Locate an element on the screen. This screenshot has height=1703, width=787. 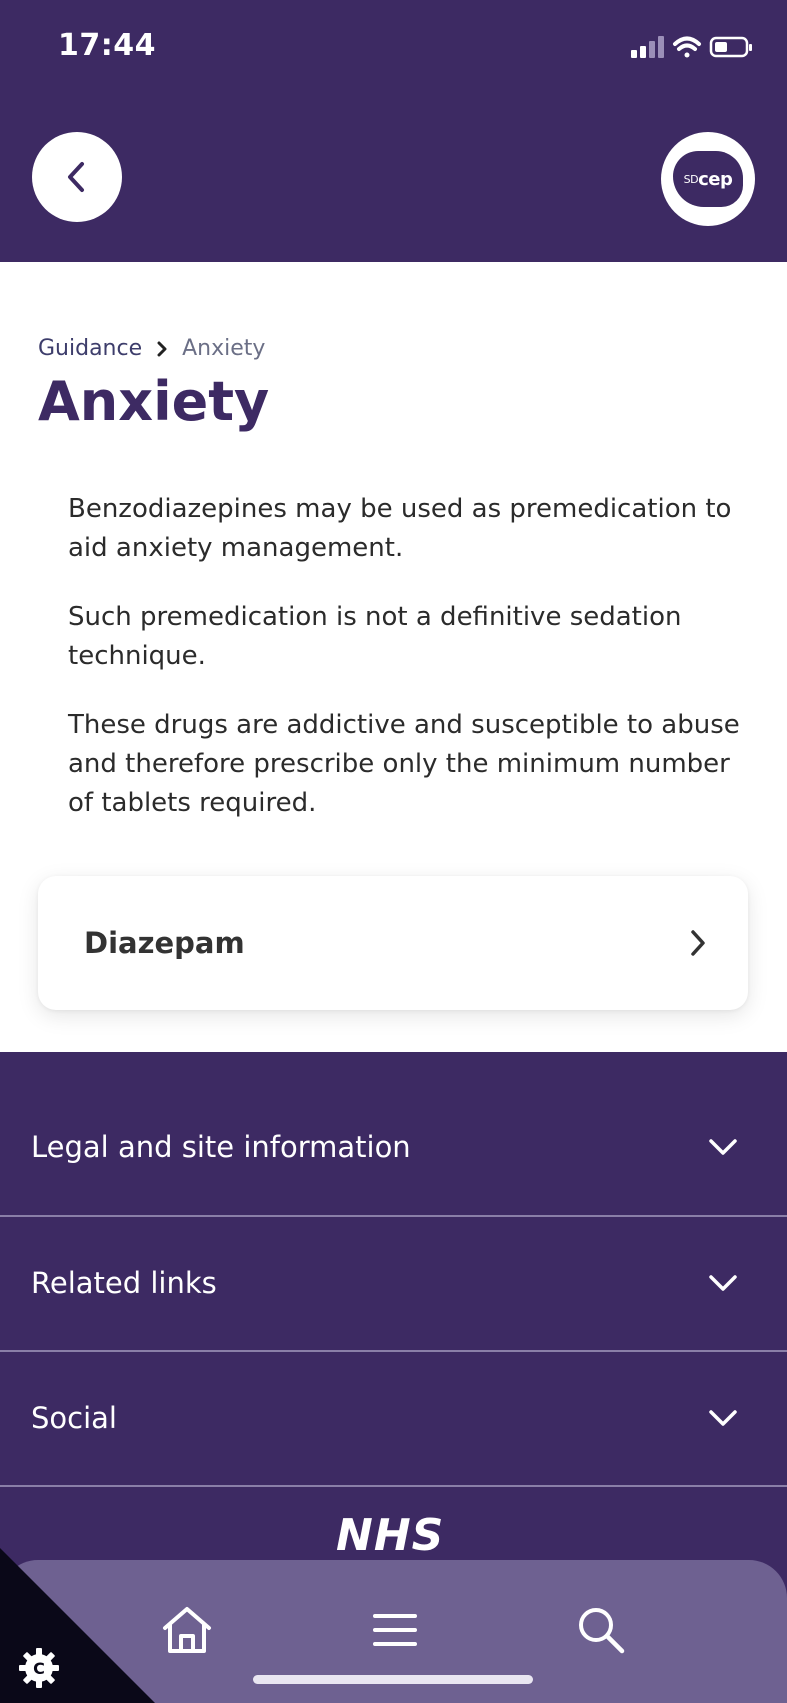
divider is located at coordinates (393, 1486).